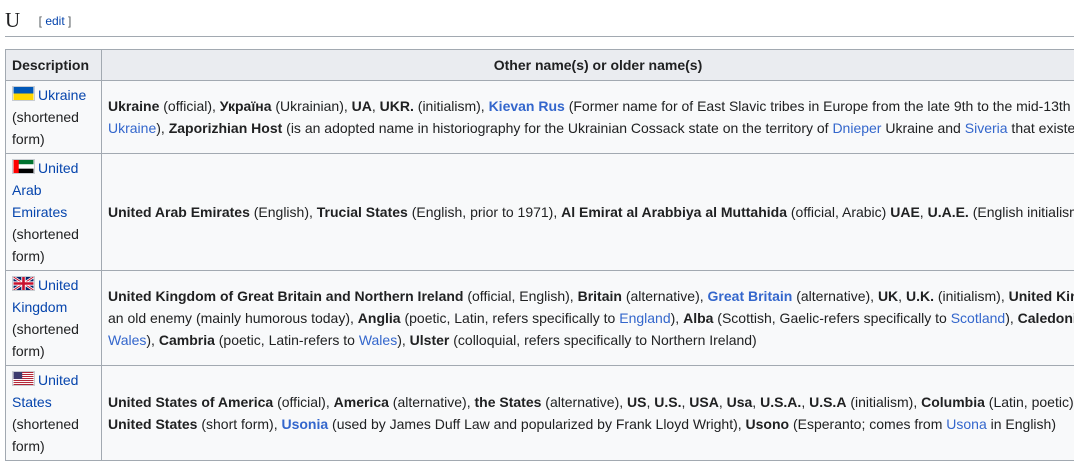 This screenshot has width=1074, height=466. I want to click on name-note: (Latin, poetic),, so click(1029, 402).